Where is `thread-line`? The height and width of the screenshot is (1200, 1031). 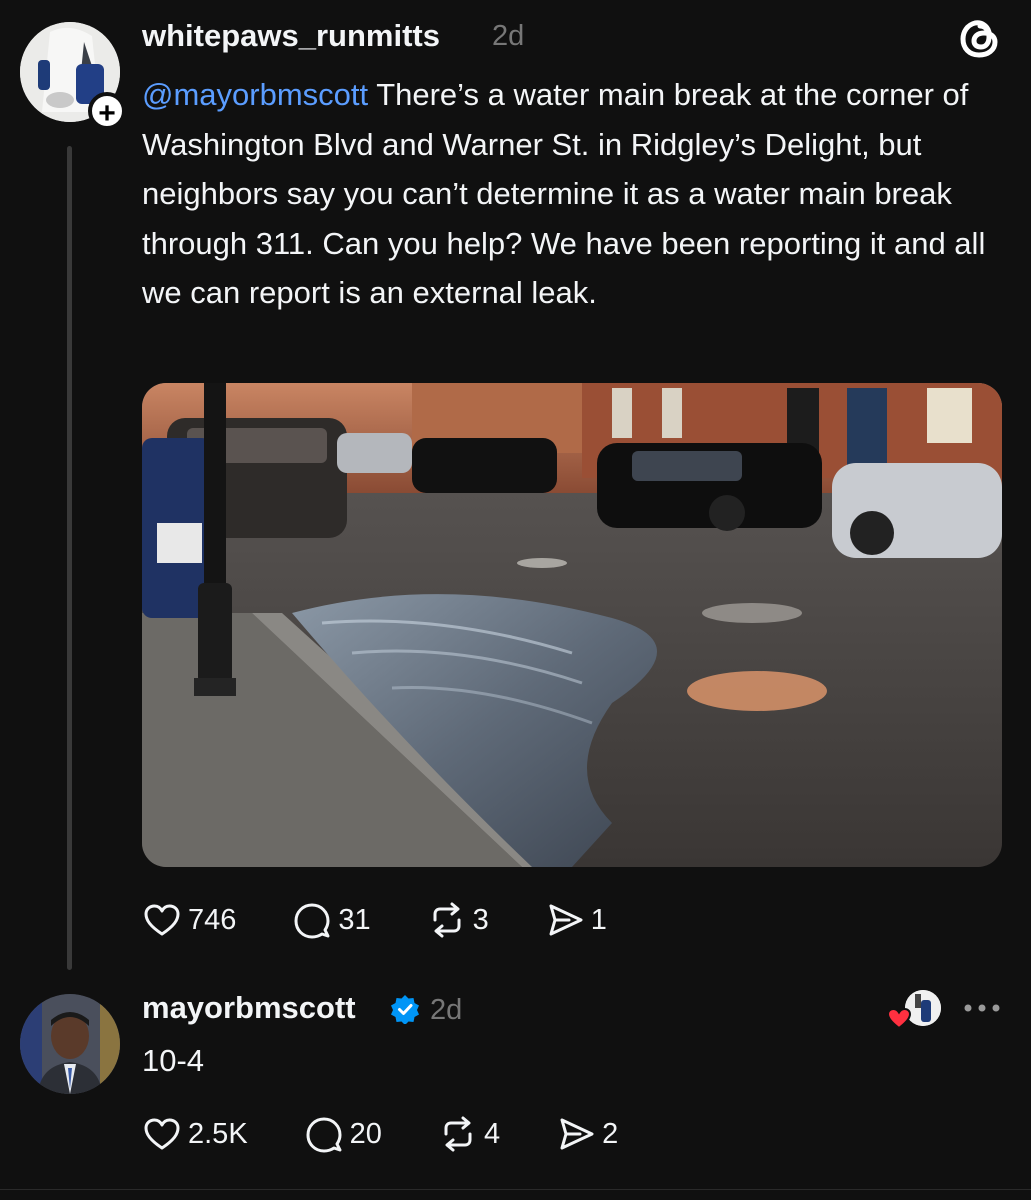
thread-line is located at coordinates (69, 558).